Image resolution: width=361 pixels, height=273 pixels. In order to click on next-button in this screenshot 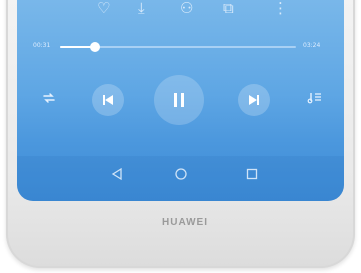, I will do `click(254, 100)`.